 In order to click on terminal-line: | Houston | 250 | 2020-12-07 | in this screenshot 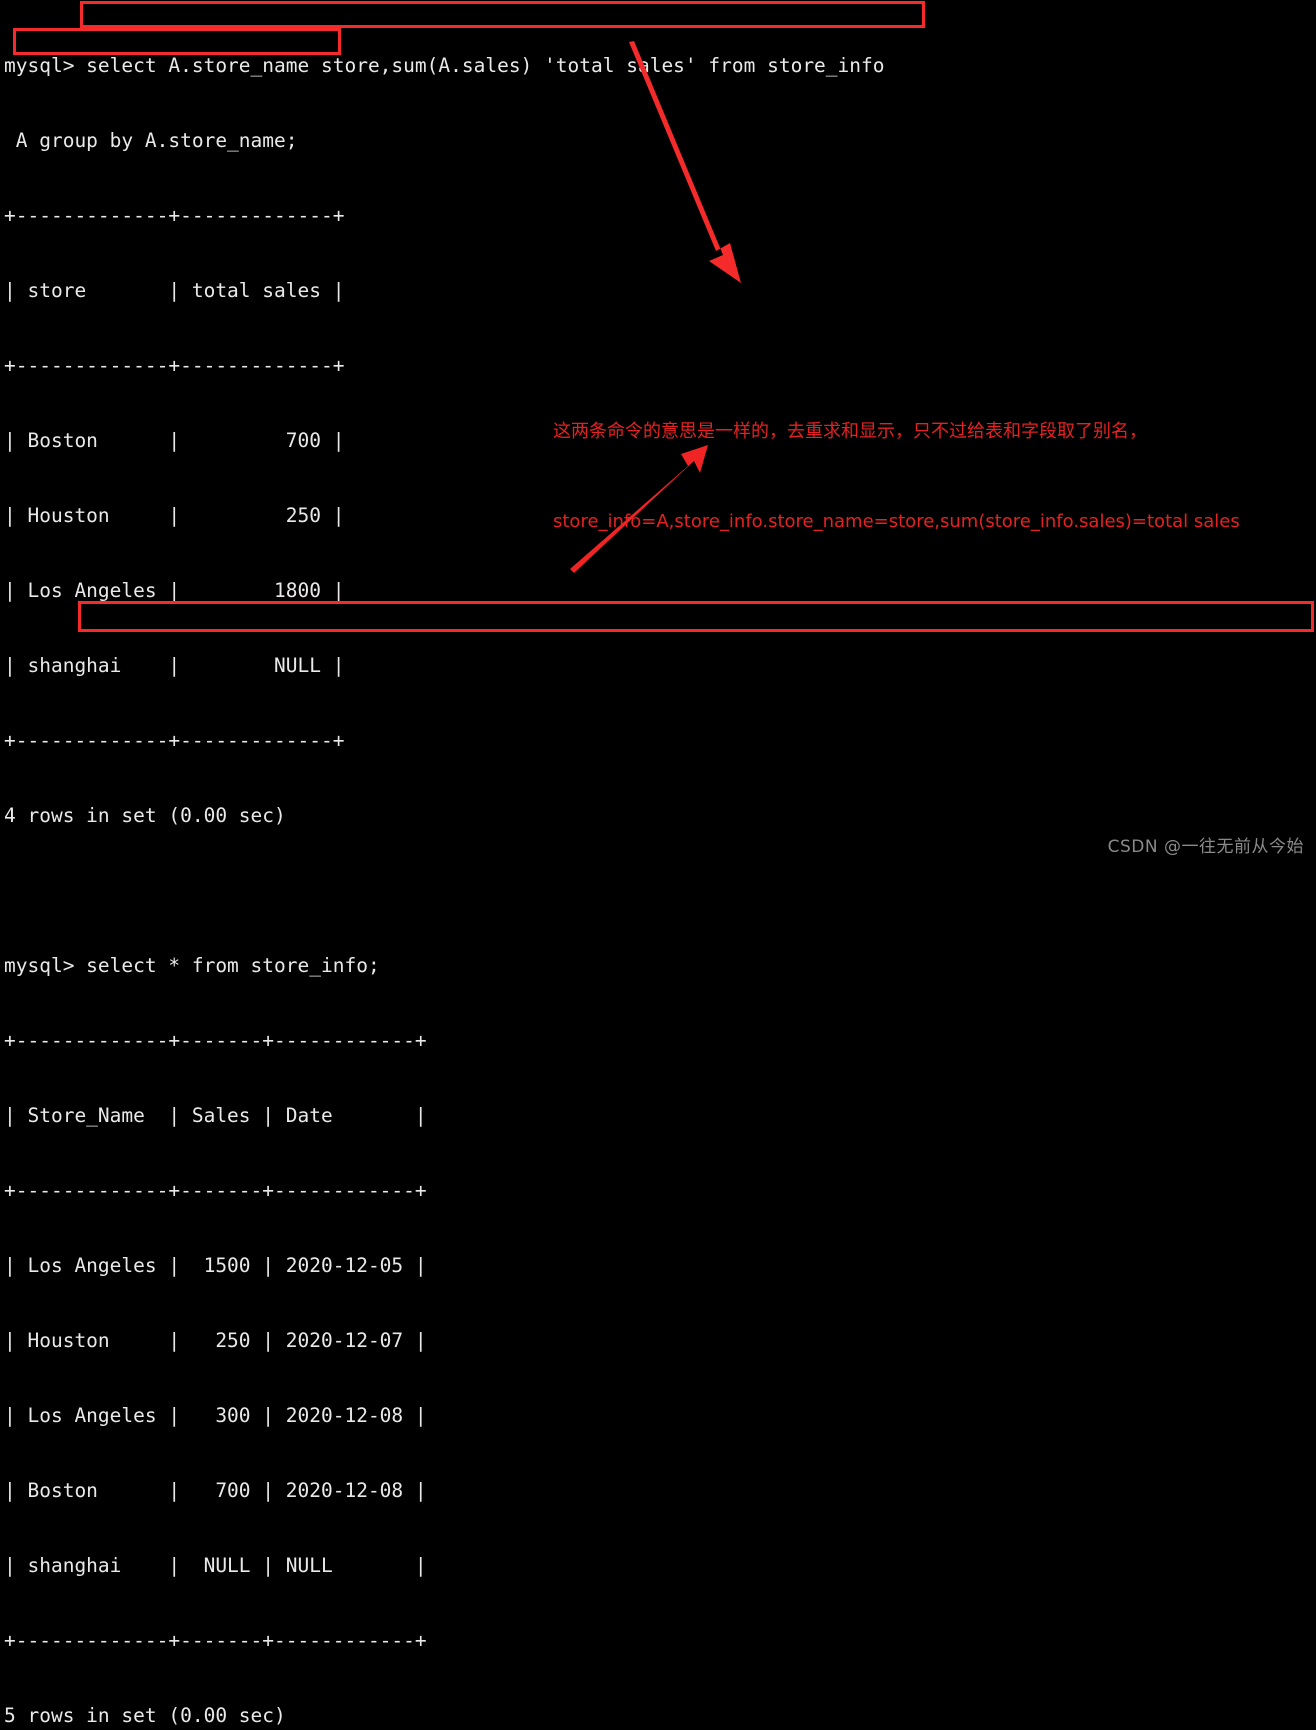, I will do `click(215, 1340)`.